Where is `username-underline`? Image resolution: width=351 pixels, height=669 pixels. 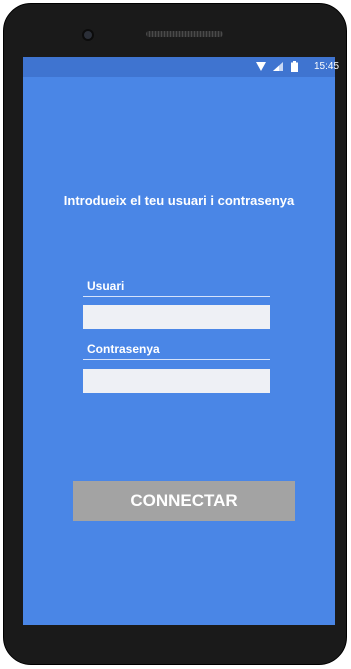 username-underline is located at coordinates (176, 296).